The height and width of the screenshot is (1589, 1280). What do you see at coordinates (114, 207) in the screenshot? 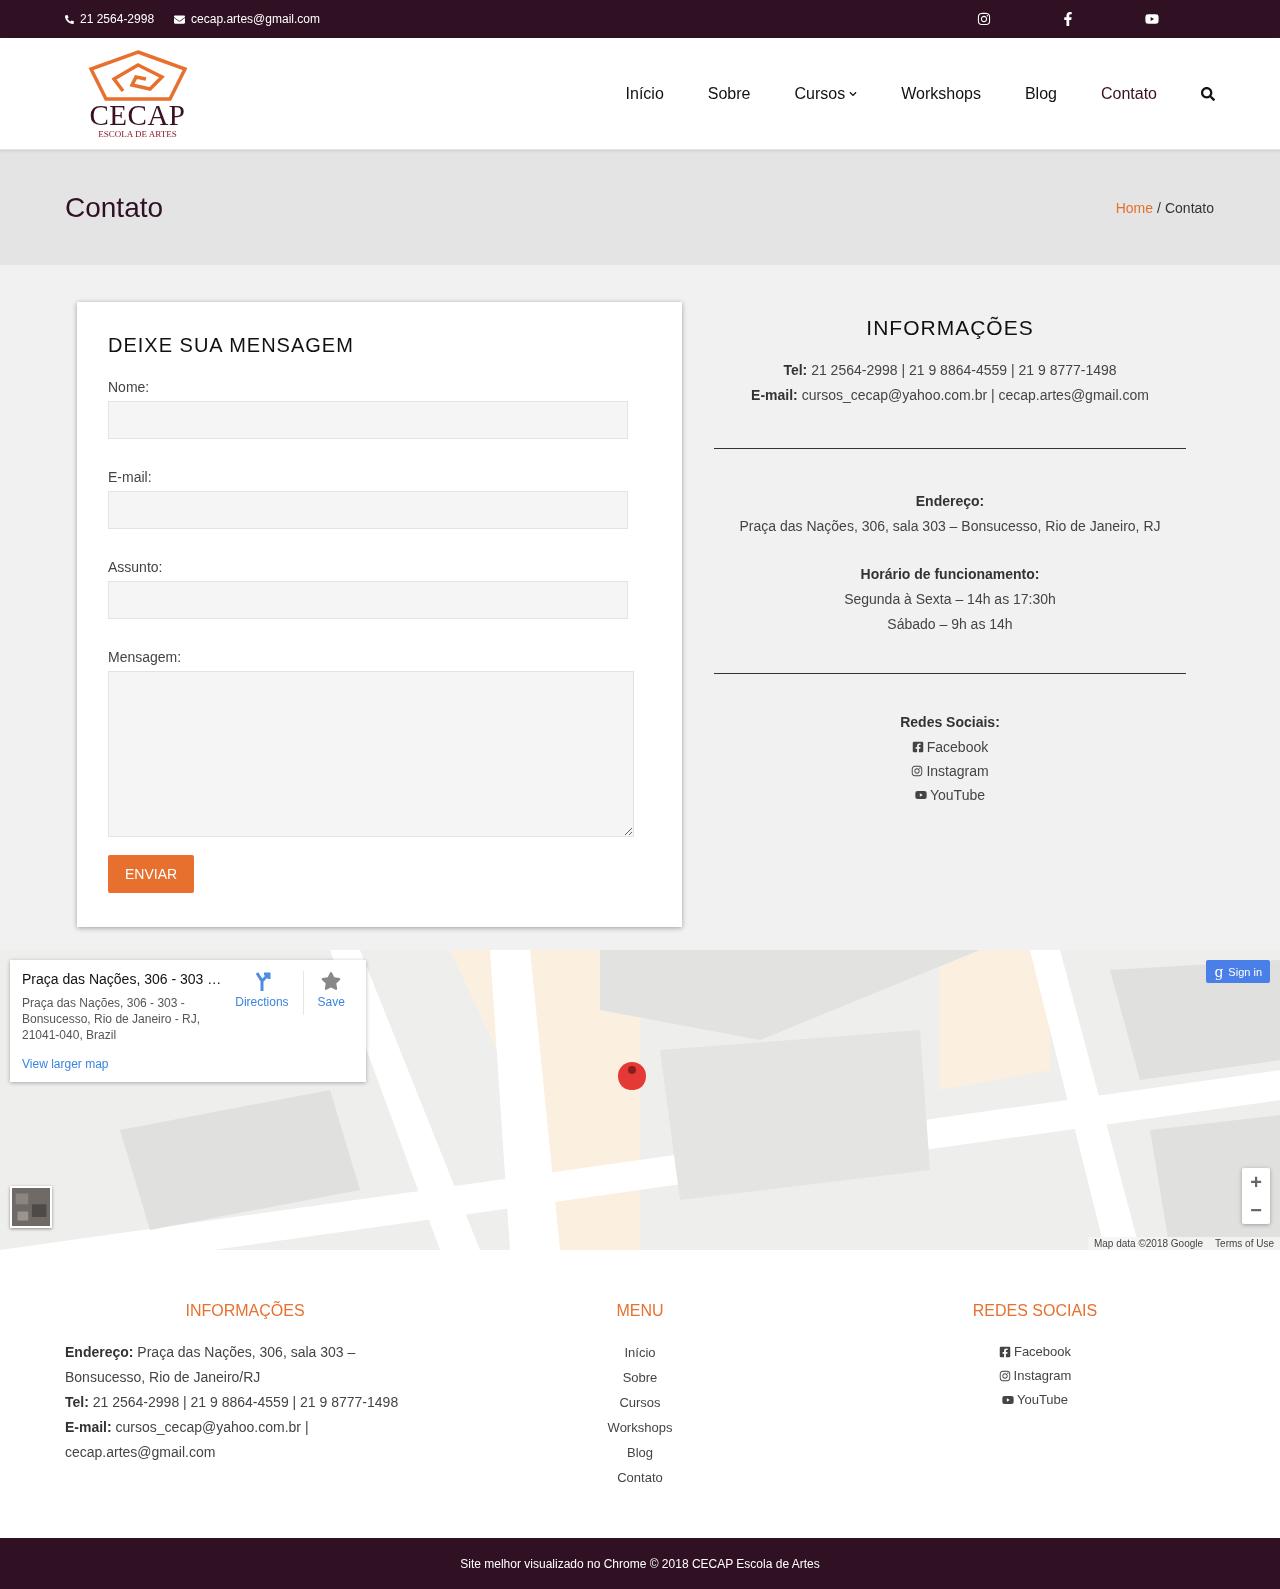
I see `page-title: Contato` at bounding box center [114, 207].